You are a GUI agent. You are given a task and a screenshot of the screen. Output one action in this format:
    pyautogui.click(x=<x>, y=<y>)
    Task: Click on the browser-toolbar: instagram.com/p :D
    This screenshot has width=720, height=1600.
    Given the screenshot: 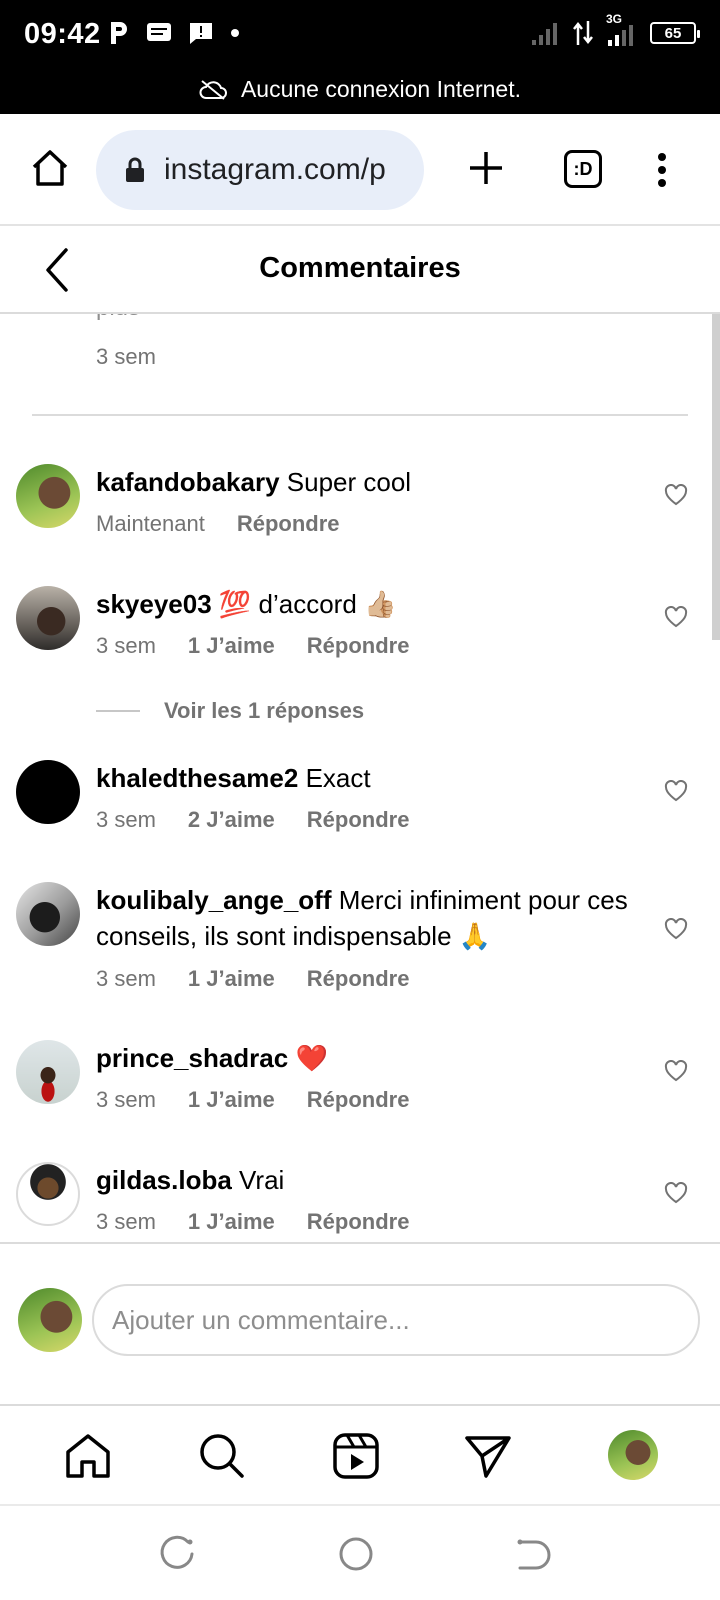 What is the action you would take?
    pyautogui.click(x=360, y=170)
    